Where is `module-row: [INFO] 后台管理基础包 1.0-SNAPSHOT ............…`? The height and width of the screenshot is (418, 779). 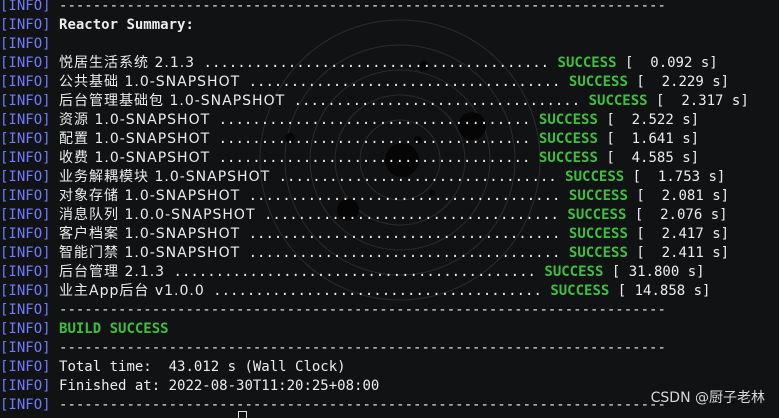
module-row: [INFO] 后台管理基础包 1.0-SNAPSHOT ............… is located at coordinates (389, 101).